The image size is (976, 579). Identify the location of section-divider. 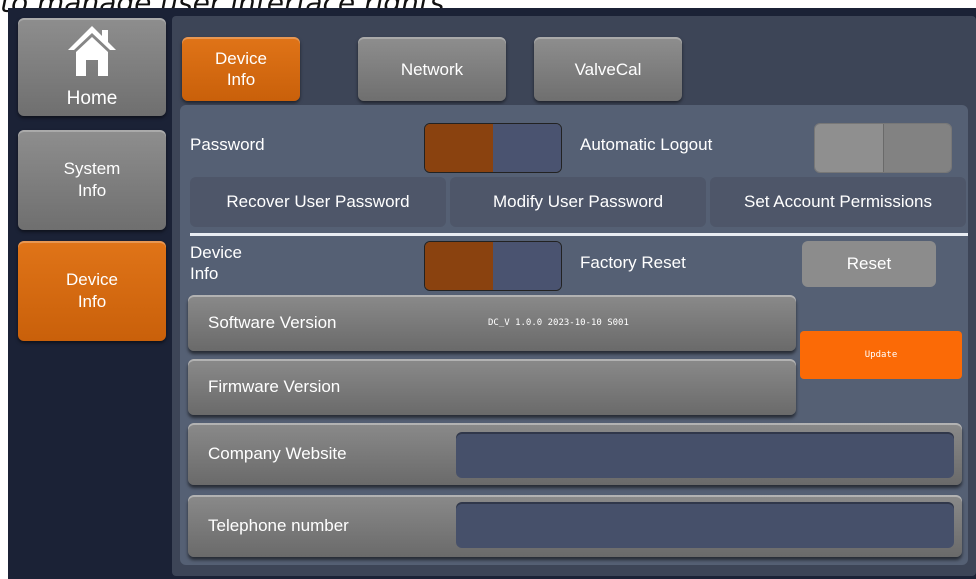
(579, 234).